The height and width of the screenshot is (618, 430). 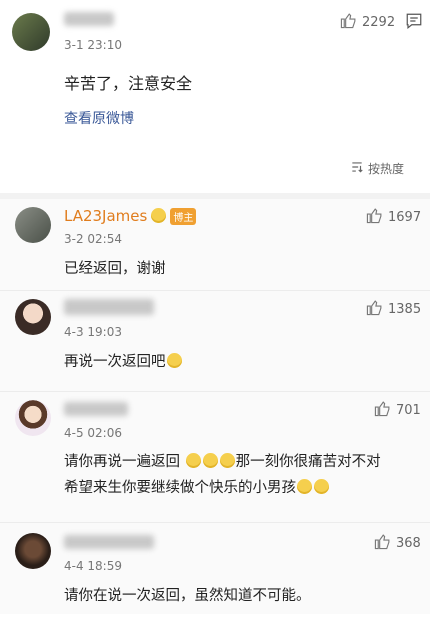 I want to click on comment-like-button: 368, so click(x=397, y=543).